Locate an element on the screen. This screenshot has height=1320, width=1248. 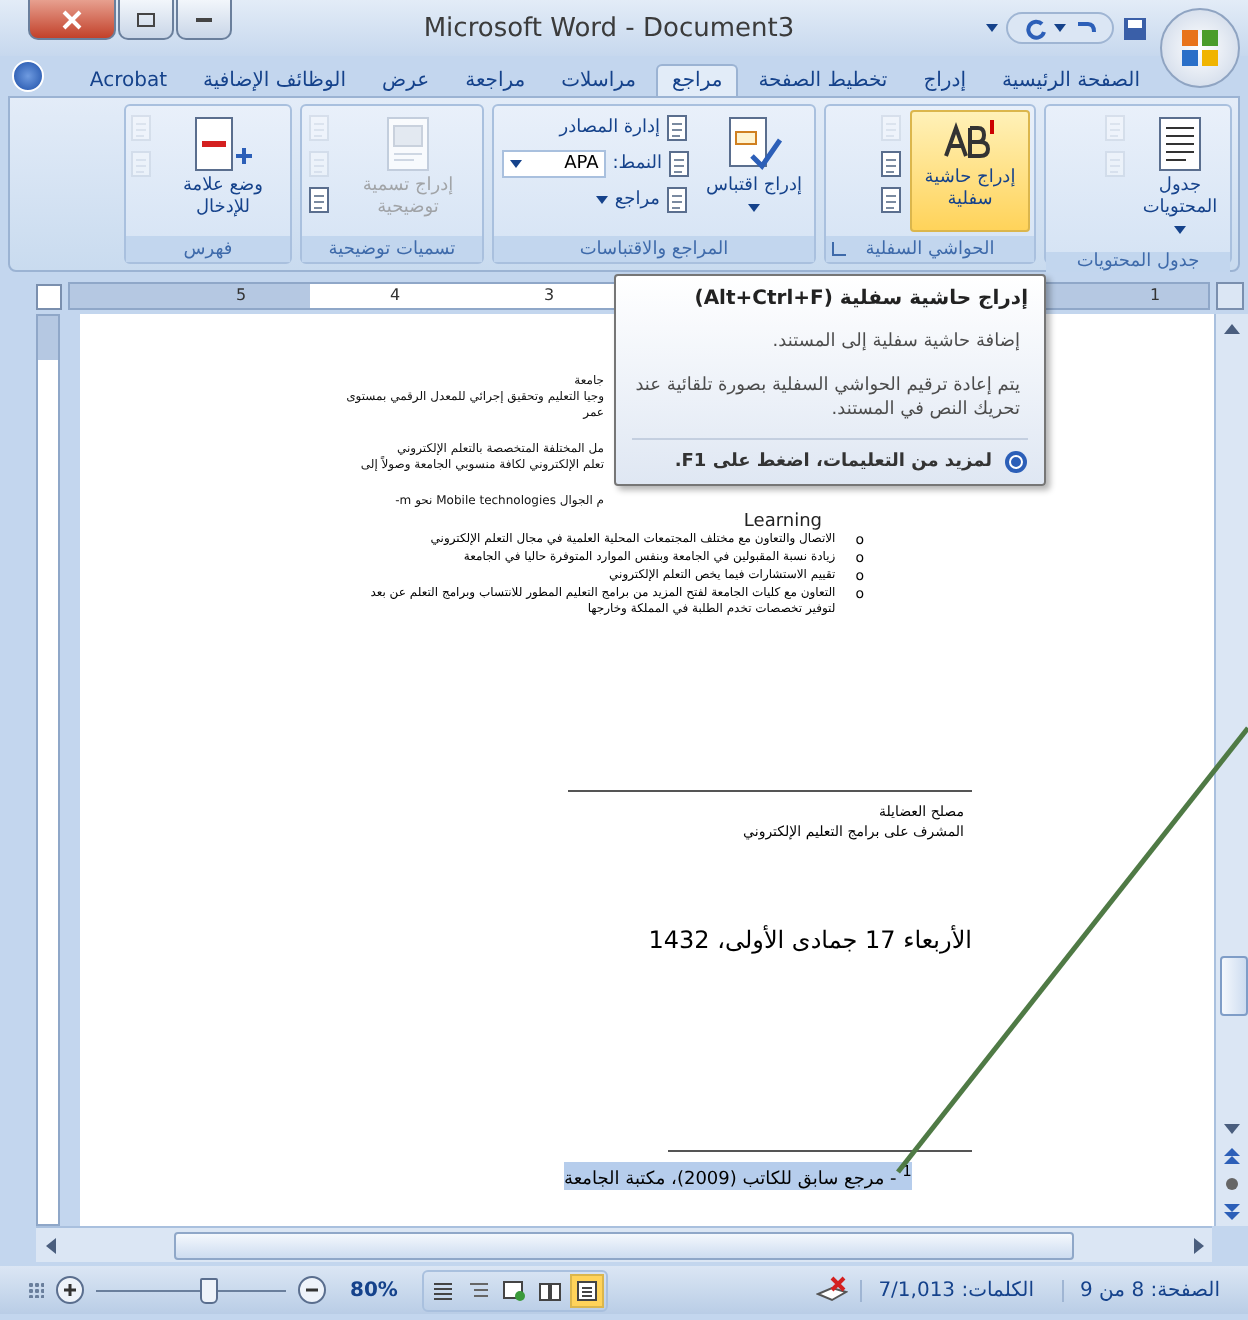
ribbon-tab: الصفحة الرئيسية is located at coordinates (1071, 80).